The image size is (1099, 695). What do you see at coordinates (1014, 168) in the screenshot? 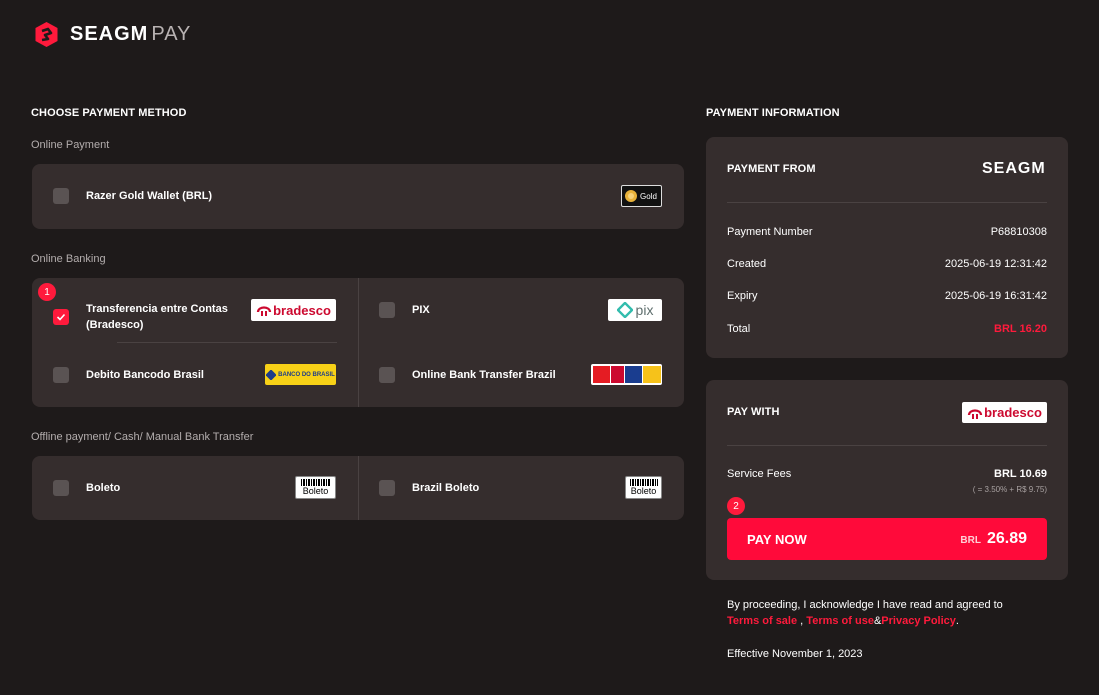
I see `merchant-logo: SEAGM` at bounding box center [1014, 168].